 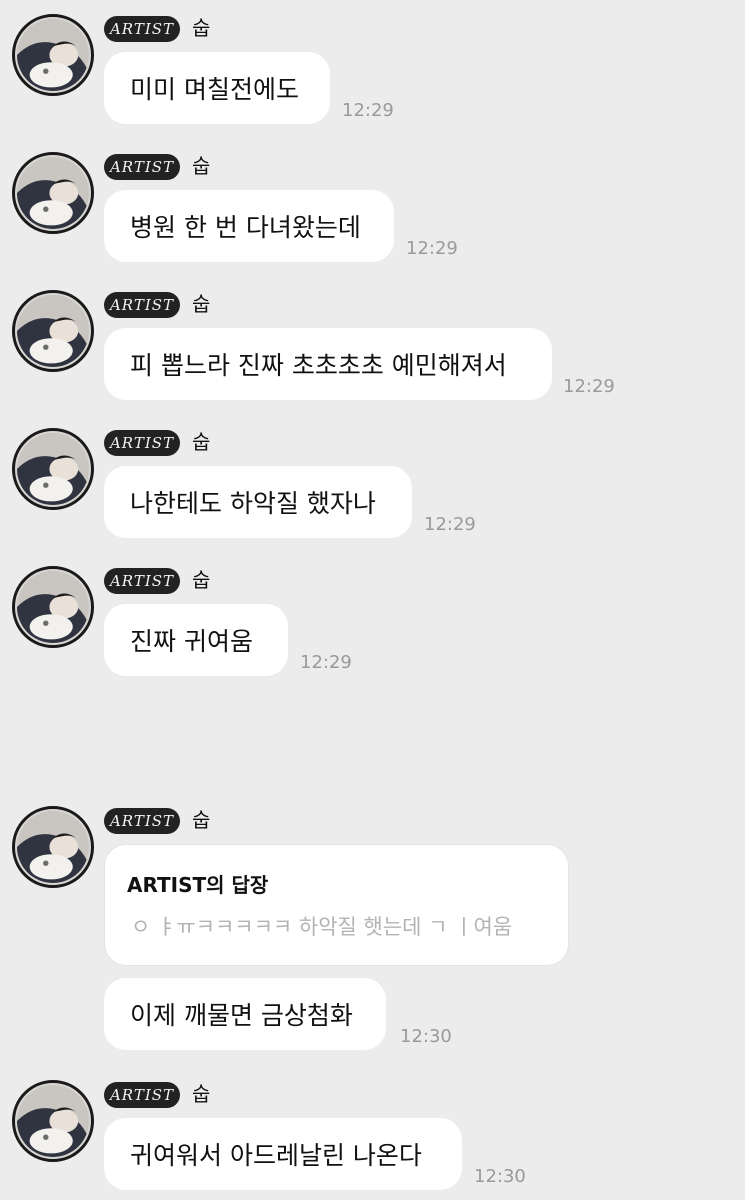 I want to click on message-bubble: 귀여워서 아드레날린 나온다, so click(x=283, y=1154).